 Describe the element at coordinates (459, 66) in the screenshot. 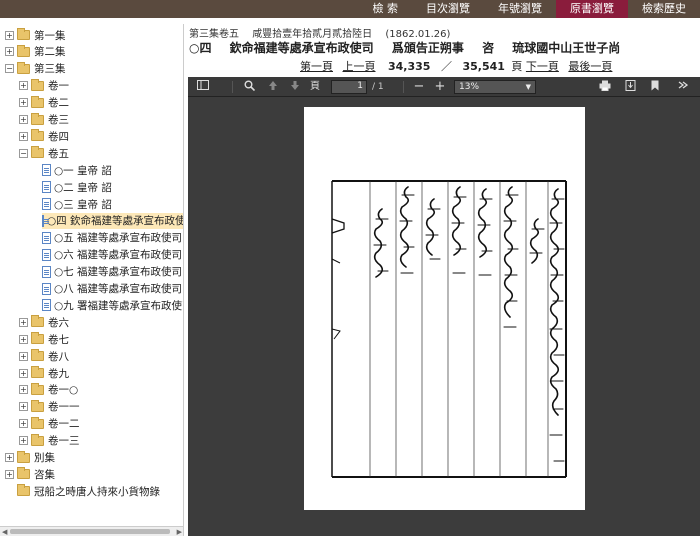

I see `page-navigator: 第一頁 上一頁 34,335 ／ 35,541 頁 下一頁 最後一頁` at that location.